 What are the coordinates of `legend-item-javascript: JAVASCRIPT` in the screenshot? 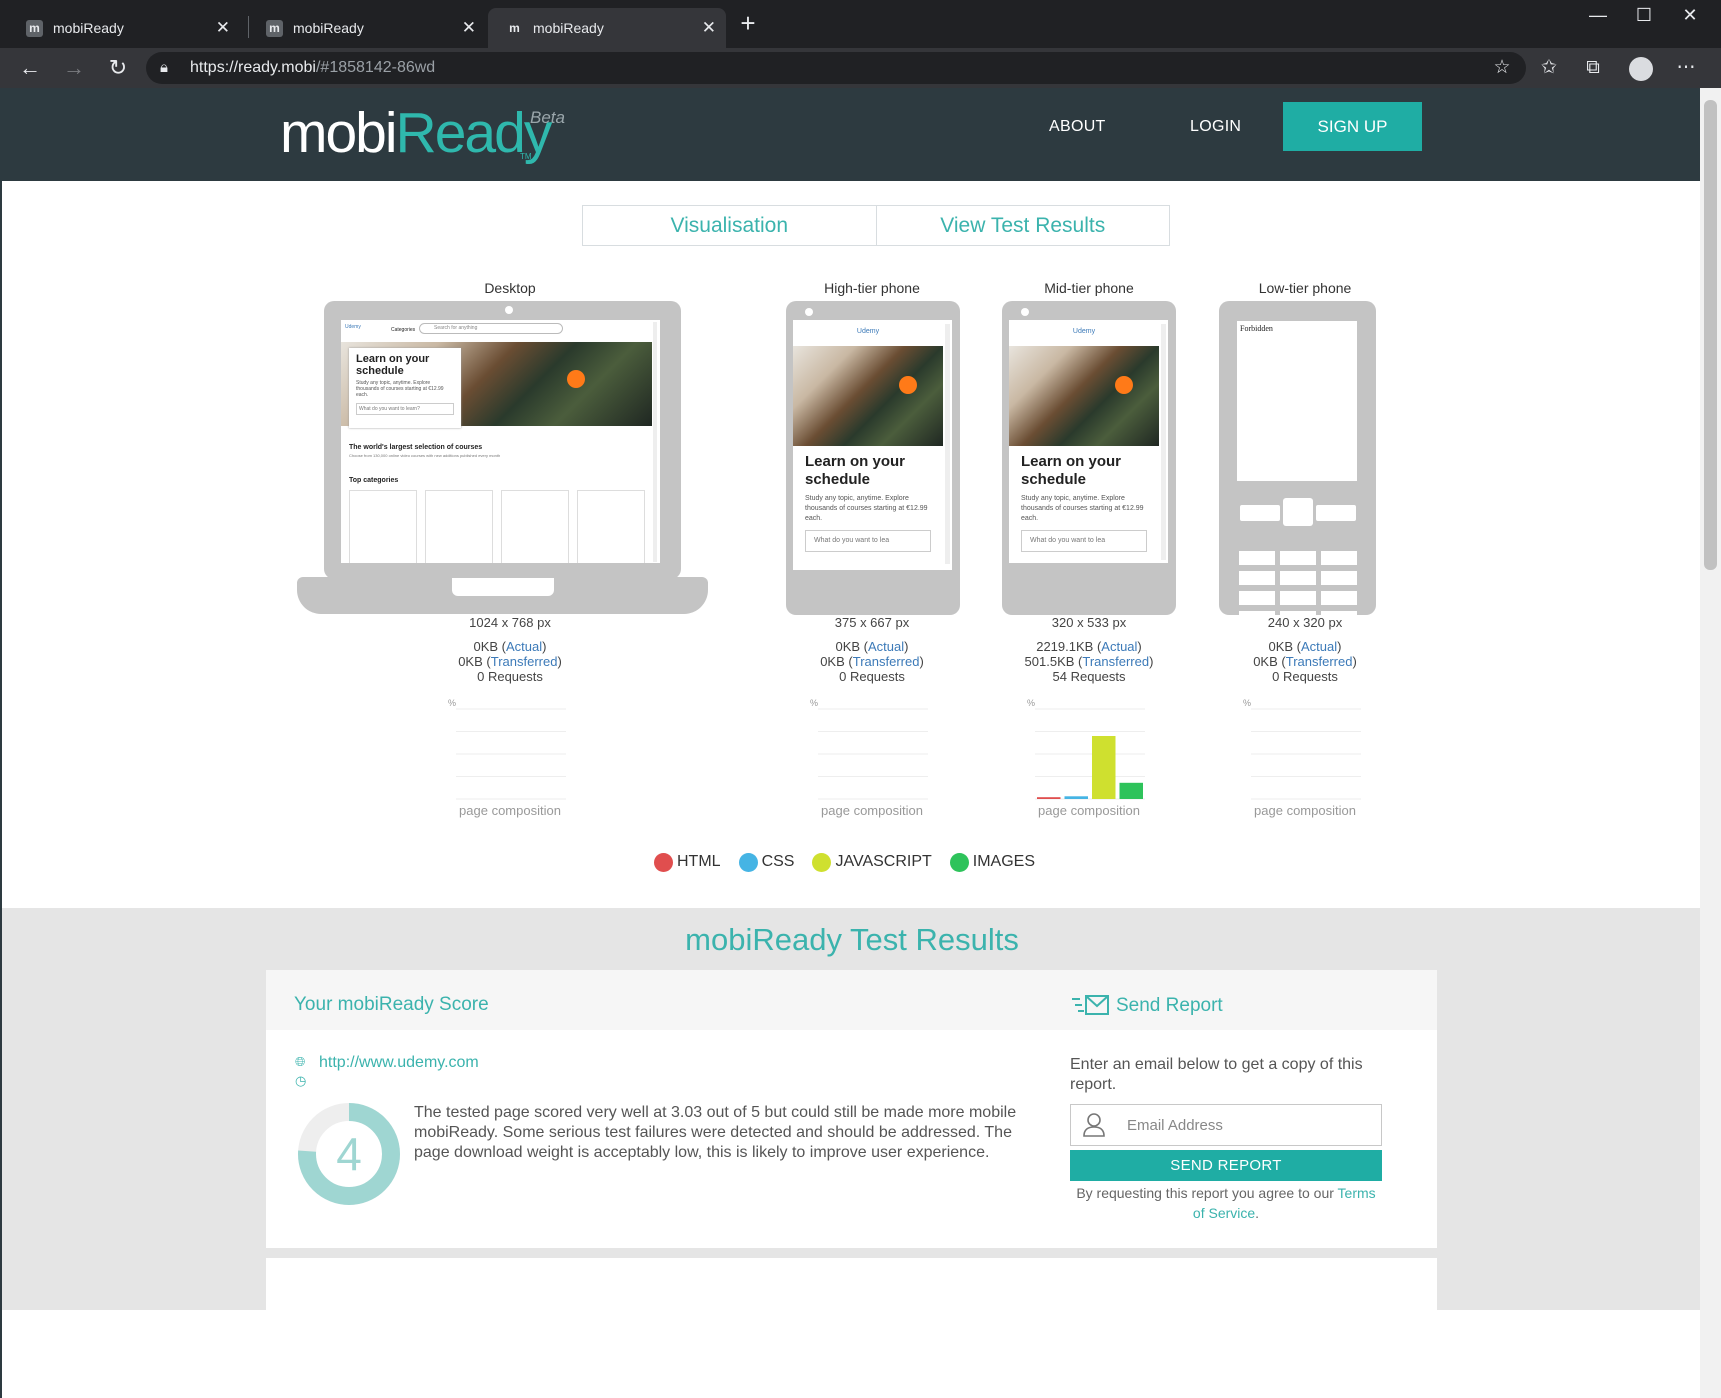 It's located at (872, 862).